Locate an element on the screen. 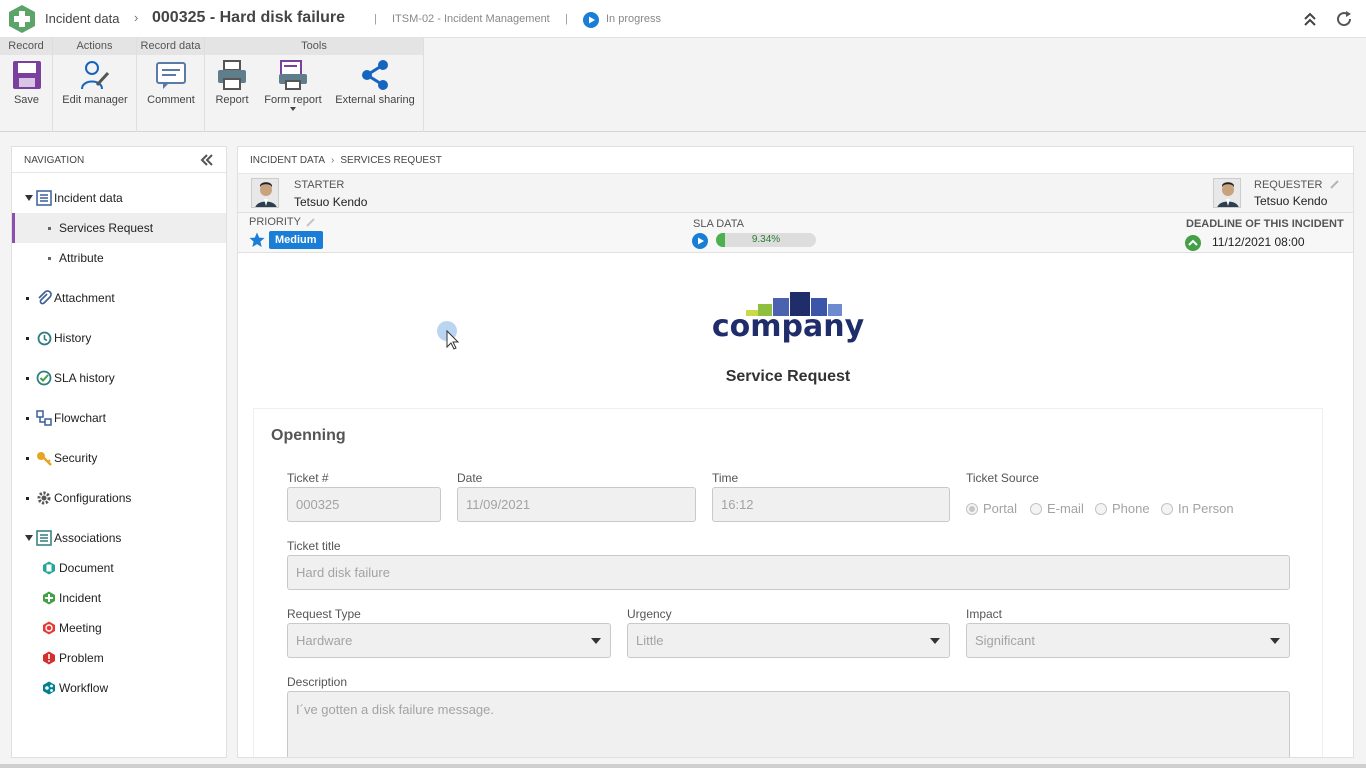 Image resolution: width=1366 pixels, height=768 pixels. dropdown-caret-icon is located at coordinates (293, 109).